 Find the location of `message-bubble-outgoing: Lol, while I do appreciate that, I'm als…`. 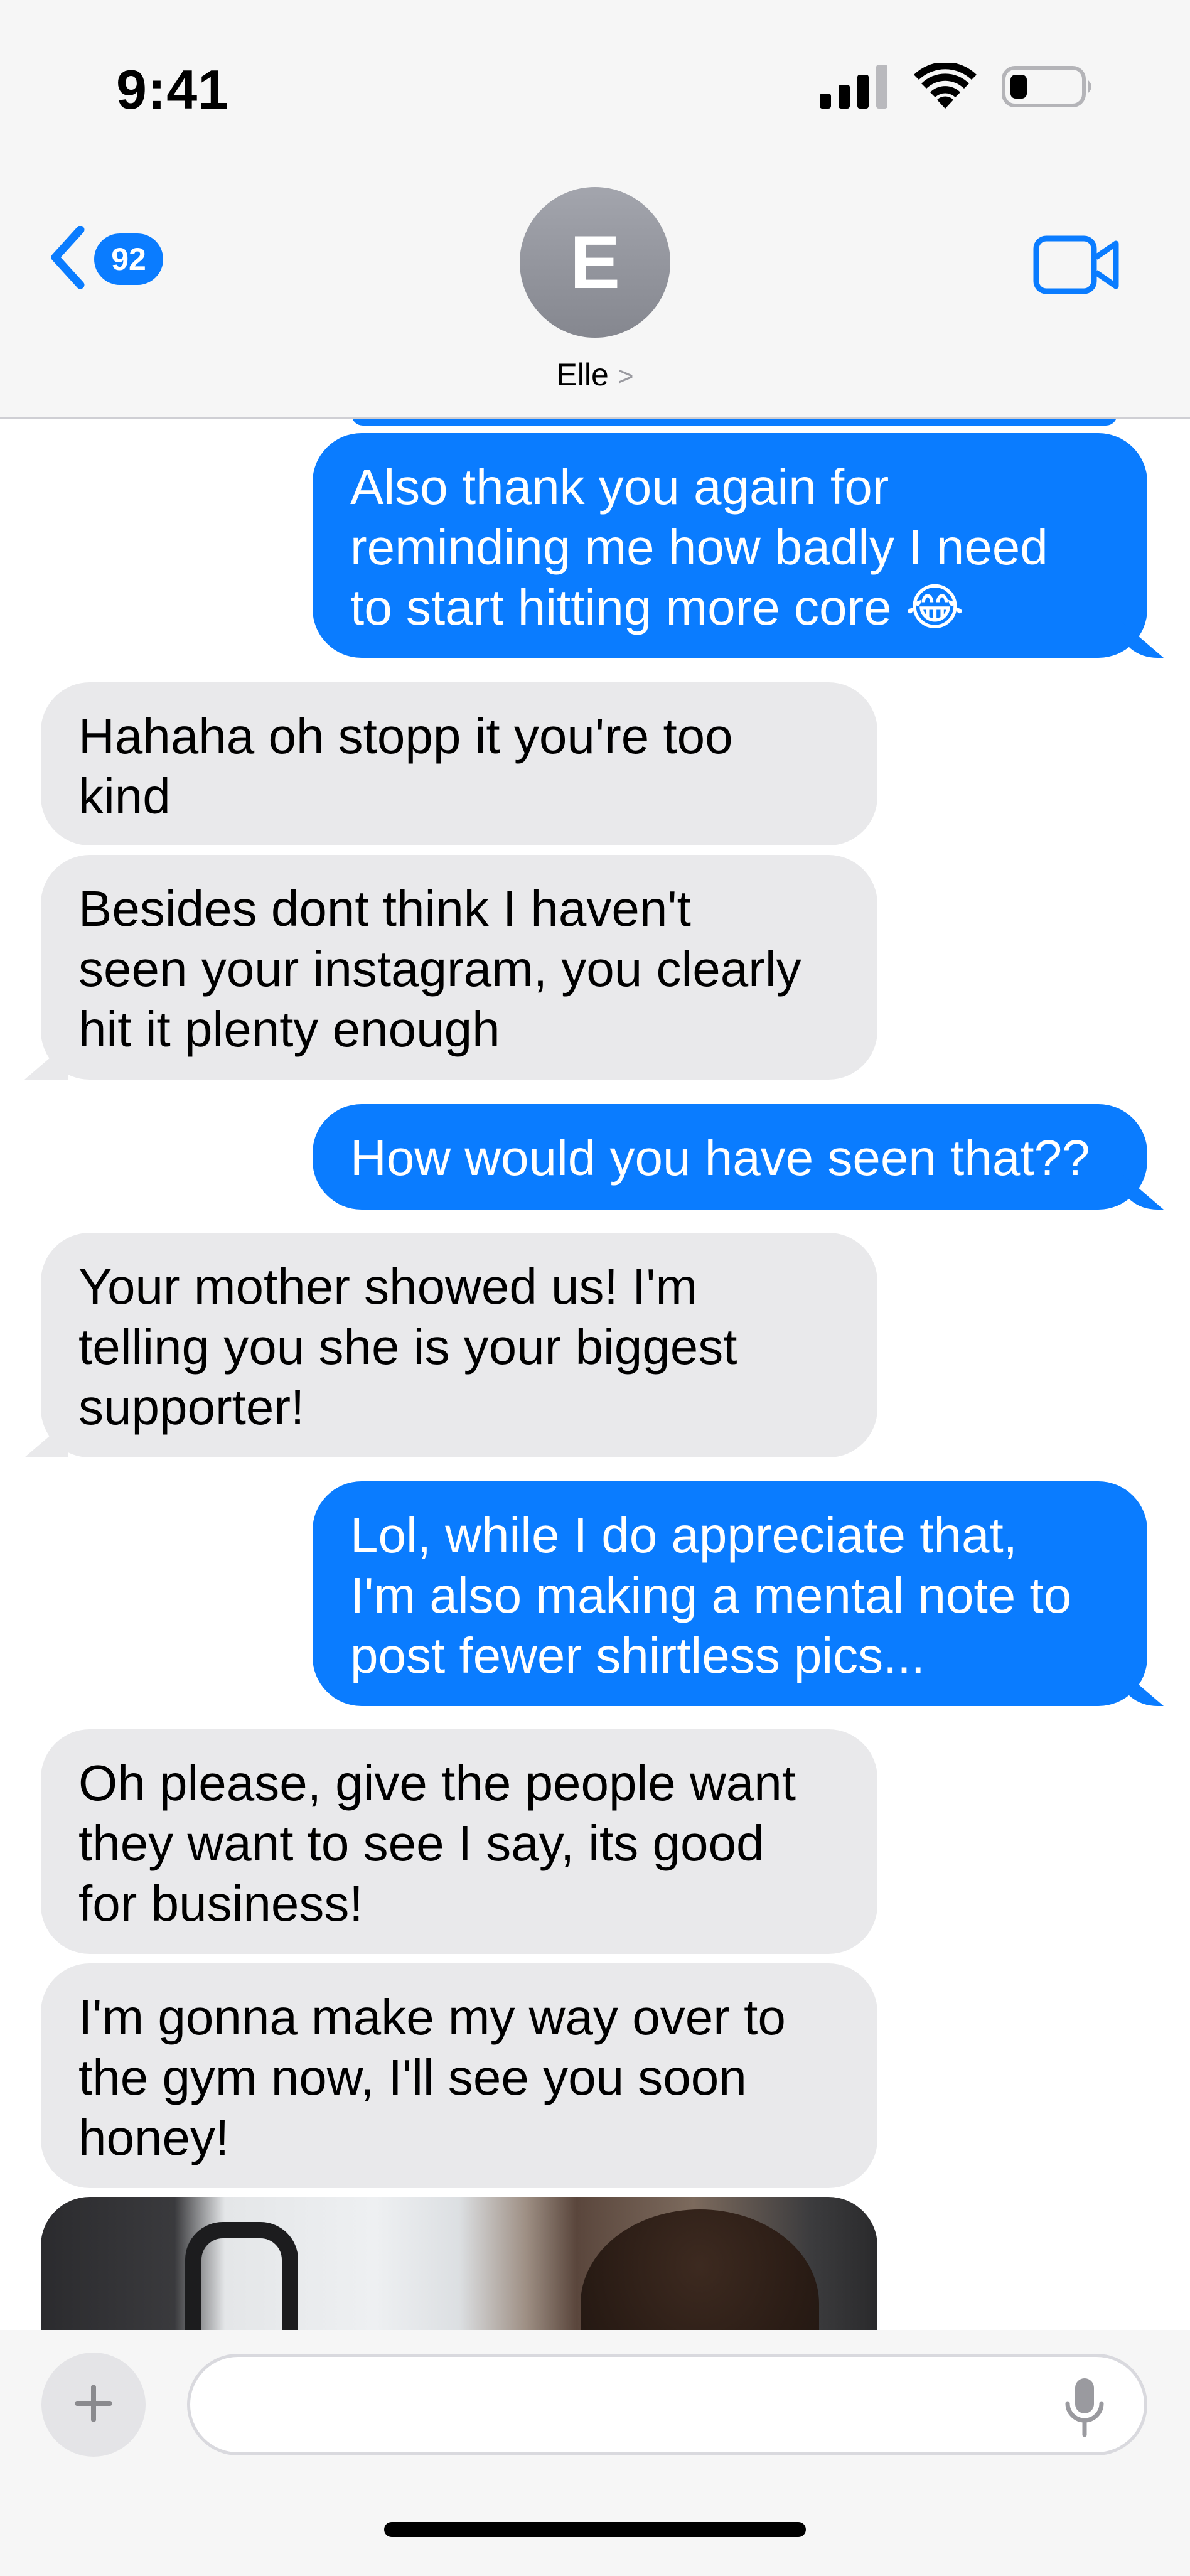

message-bubble-outgoing: Lol, while I do appreciate that, I'm als… is located at coordinates (730, 1593).